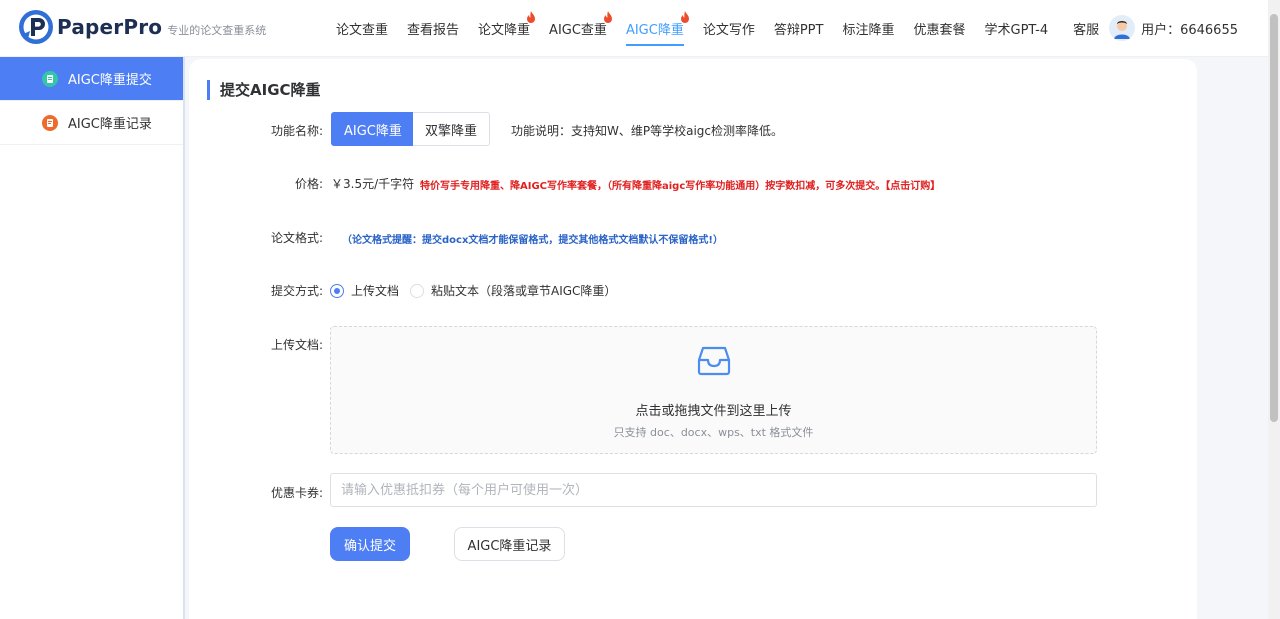 The height and width of the screenshot is (619, 1280). Describe the element at coordinates (50, 122) in the screenshot. I see `record-icon` at that location.